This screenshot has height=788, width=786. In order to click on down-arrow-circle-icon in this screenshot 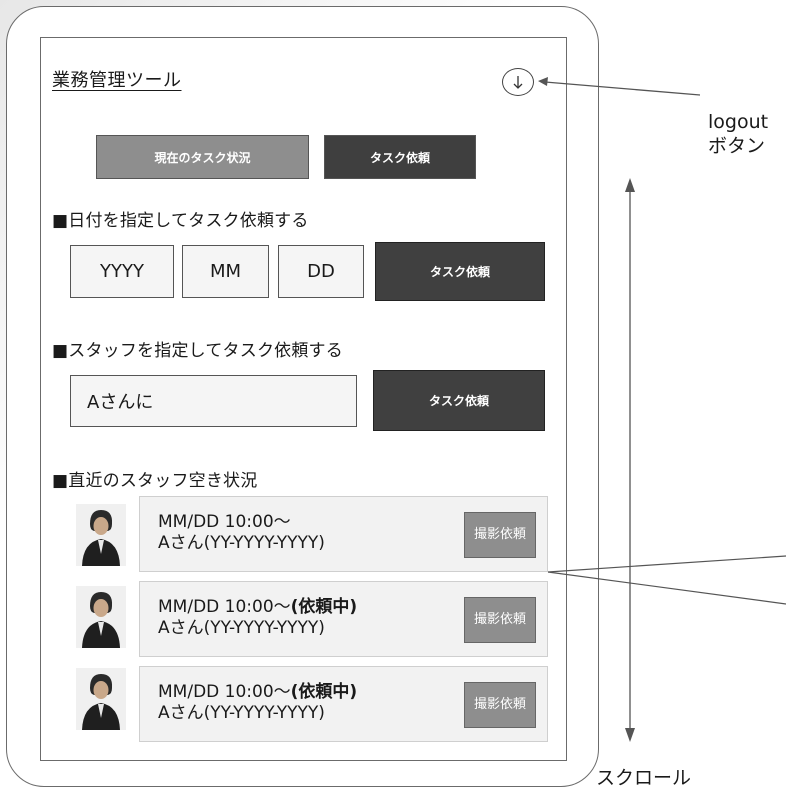, I will do `click(518, 82)`.